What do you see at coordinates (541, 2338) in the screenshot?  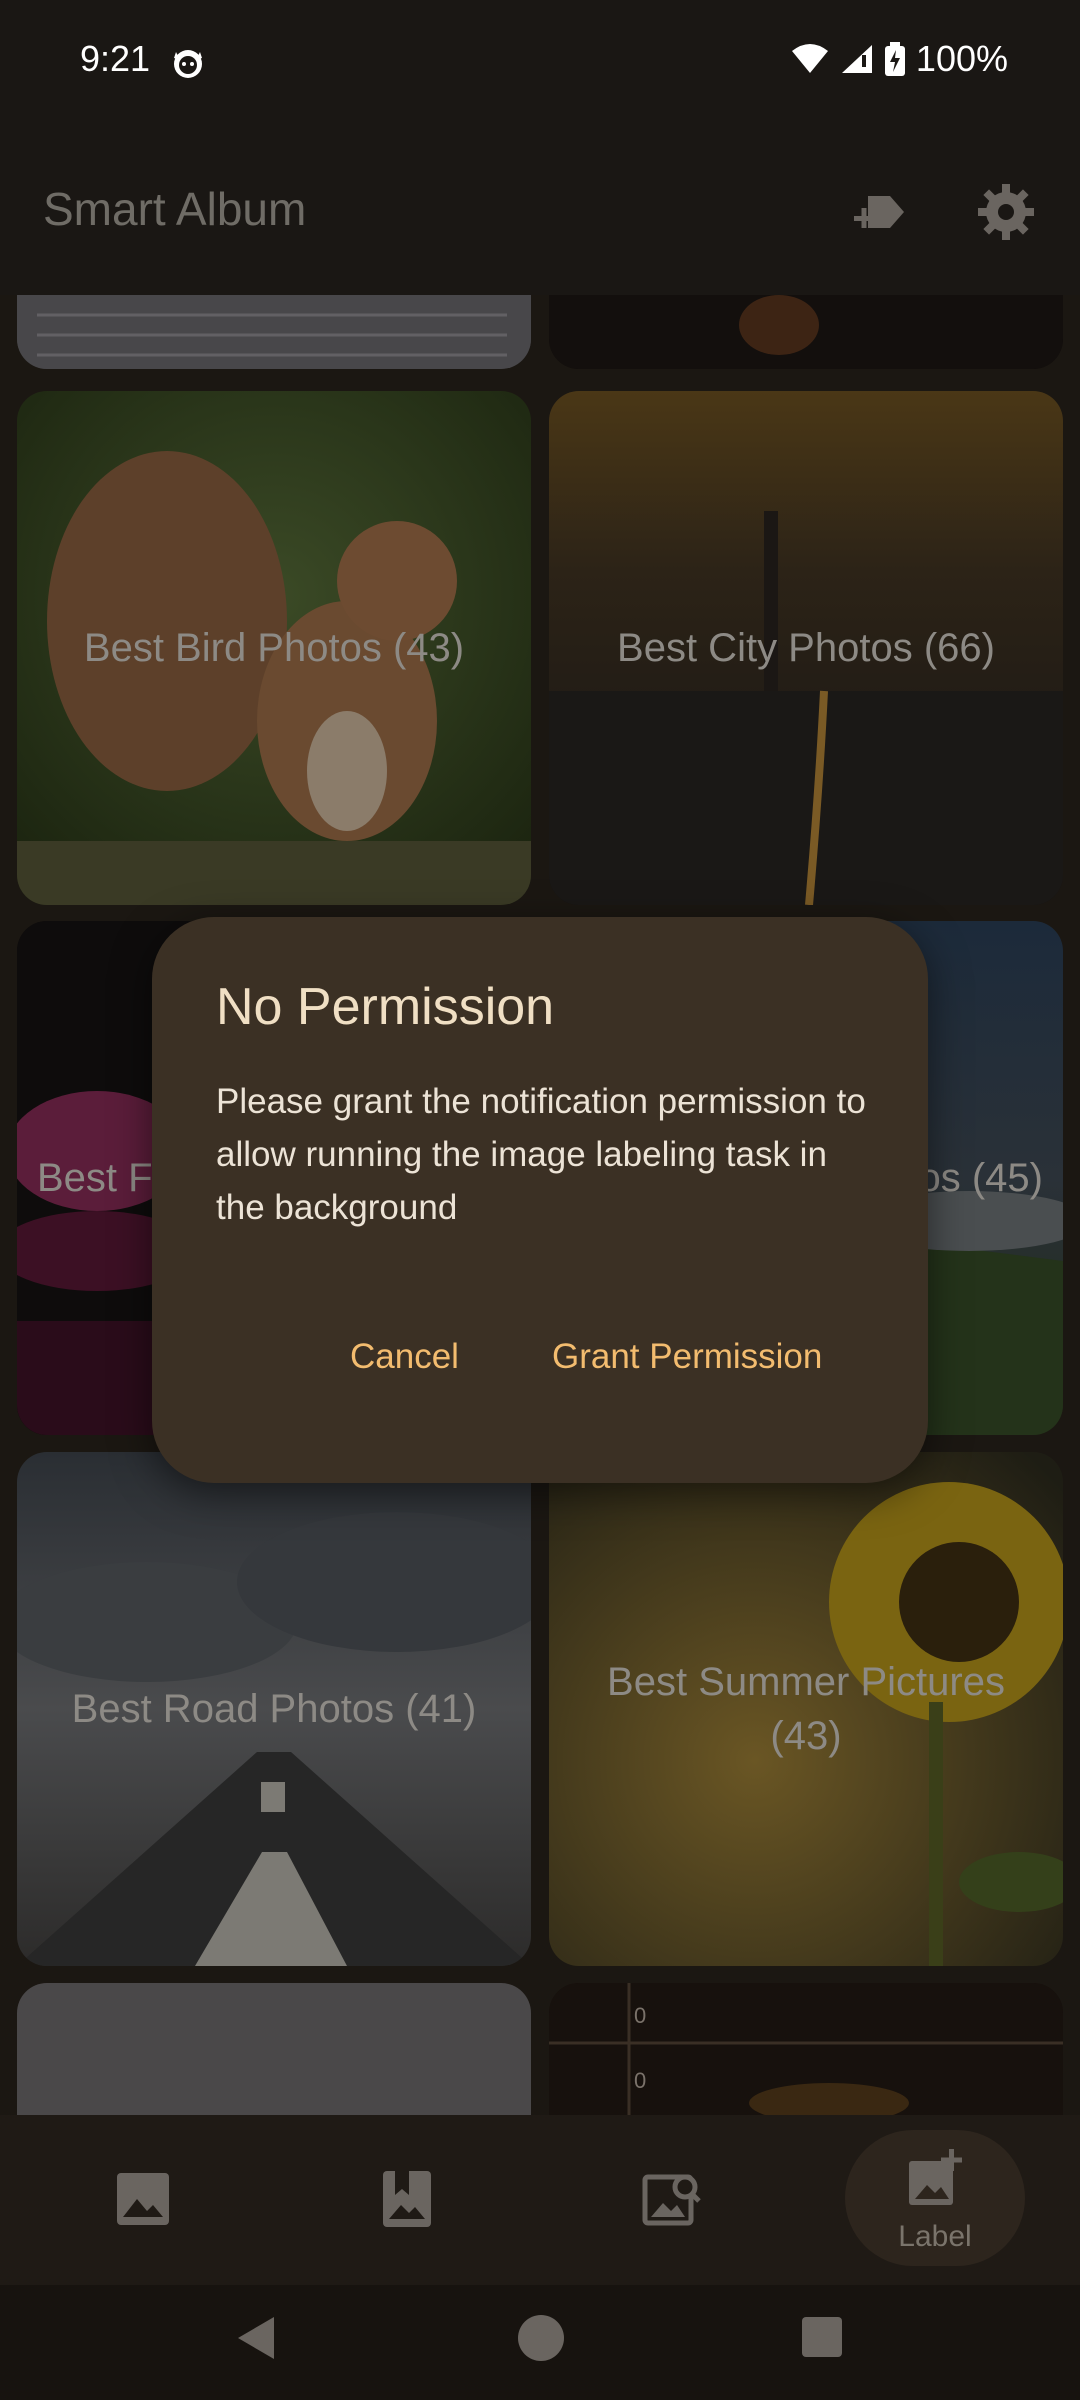 I see `home-icon` at bounding box center [541, 2338].